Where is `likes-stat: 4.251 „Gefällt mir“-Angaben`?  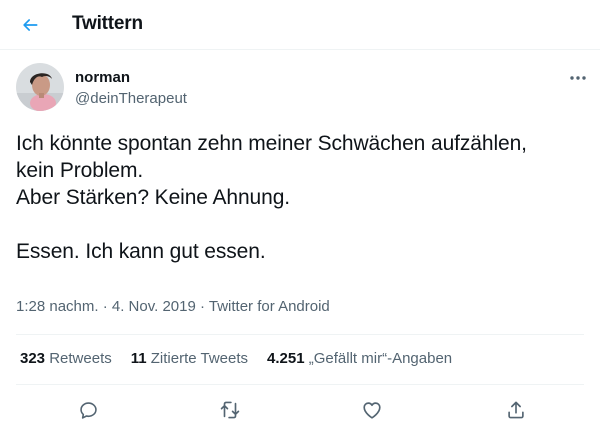 likes-stat: 4.251 „Gefällt mir“-Angaben is located at coordinates (359, 358).